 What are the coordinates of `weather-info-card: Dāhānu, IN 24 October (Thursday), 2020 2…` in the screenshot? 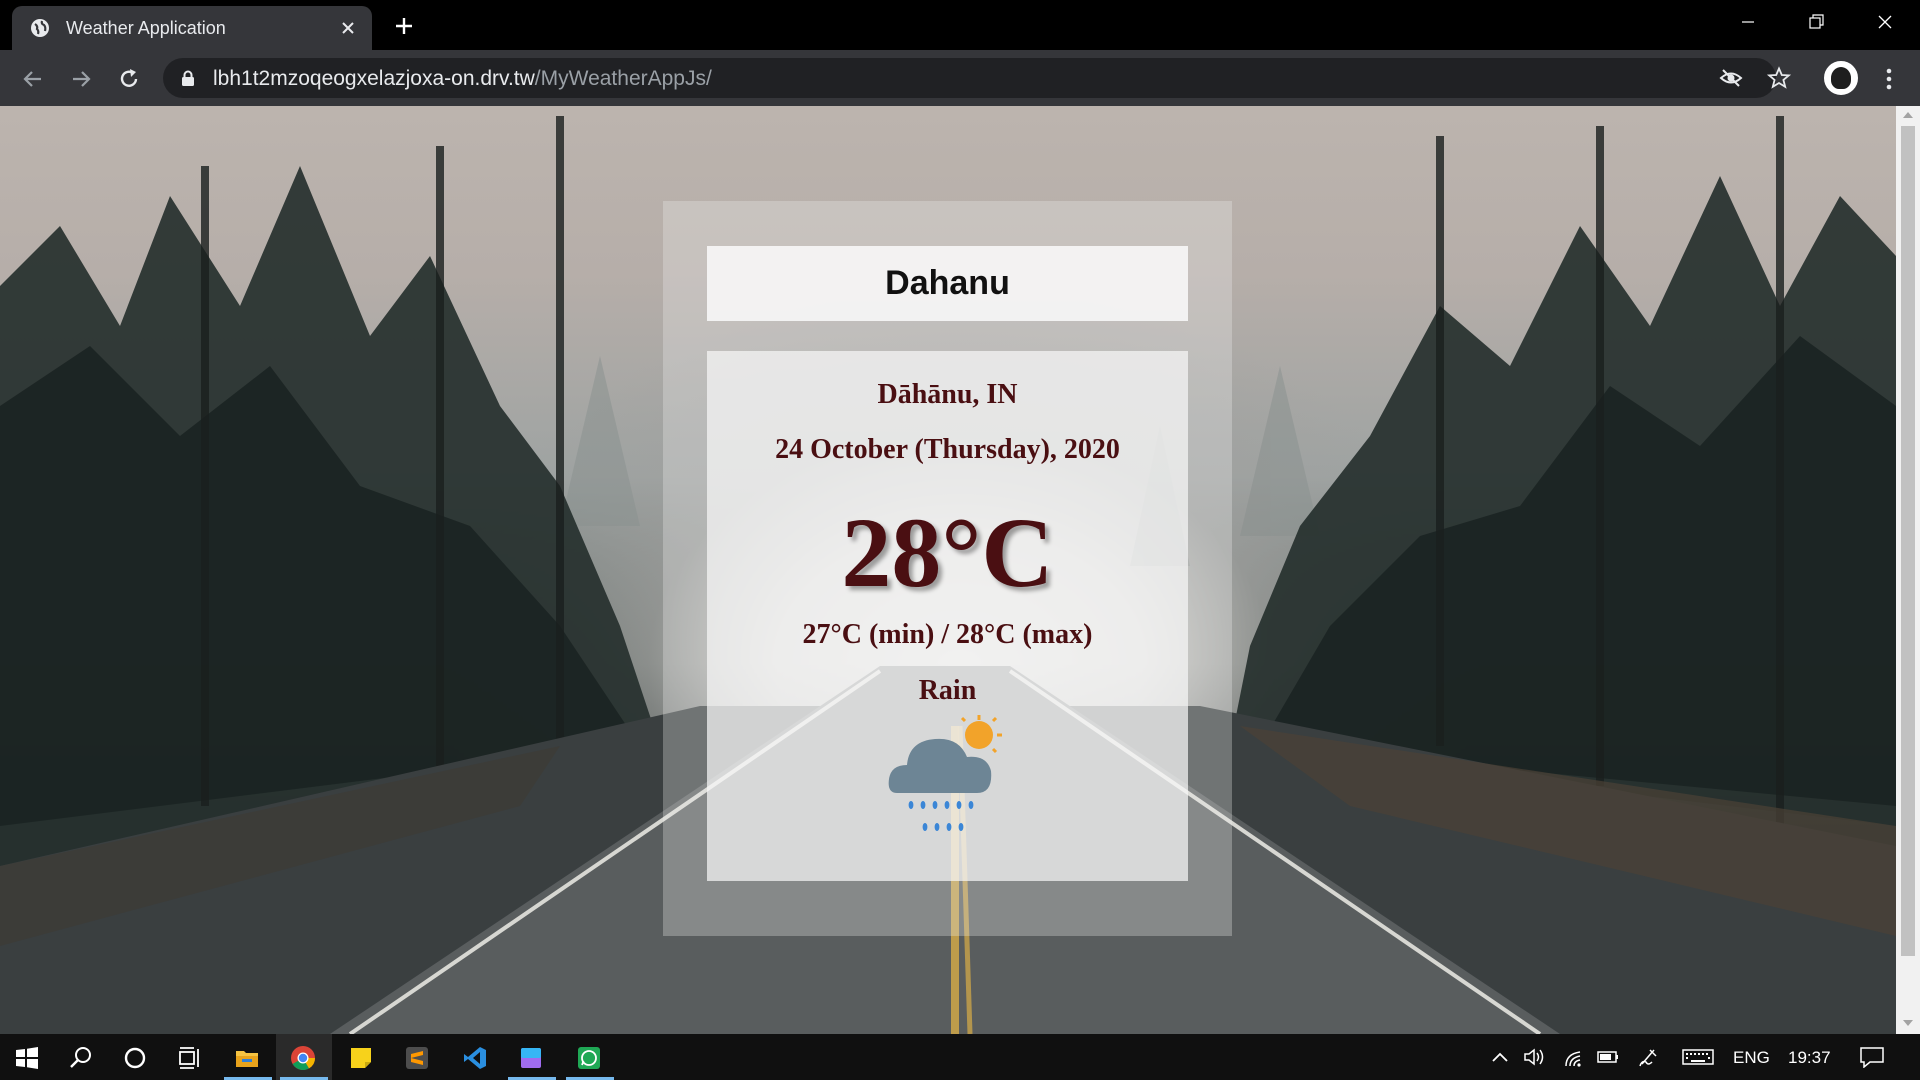 It's located at (947, 616).